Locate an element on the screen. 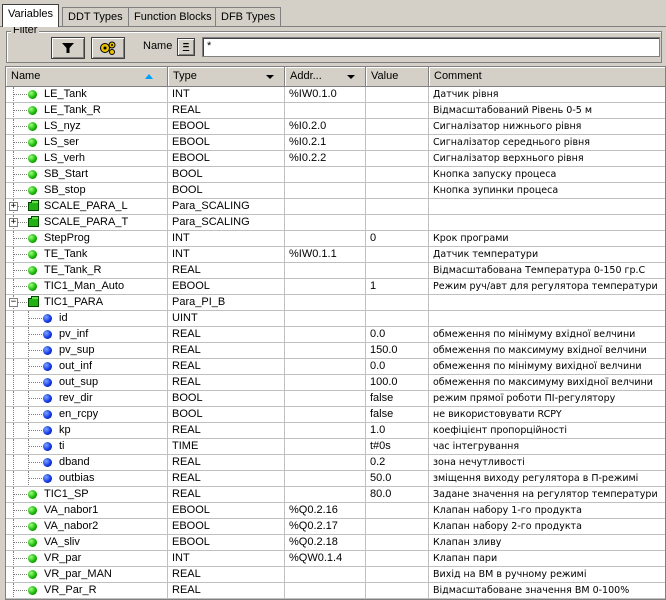  name-cell: out_sup is located at coordinates (87, 383).